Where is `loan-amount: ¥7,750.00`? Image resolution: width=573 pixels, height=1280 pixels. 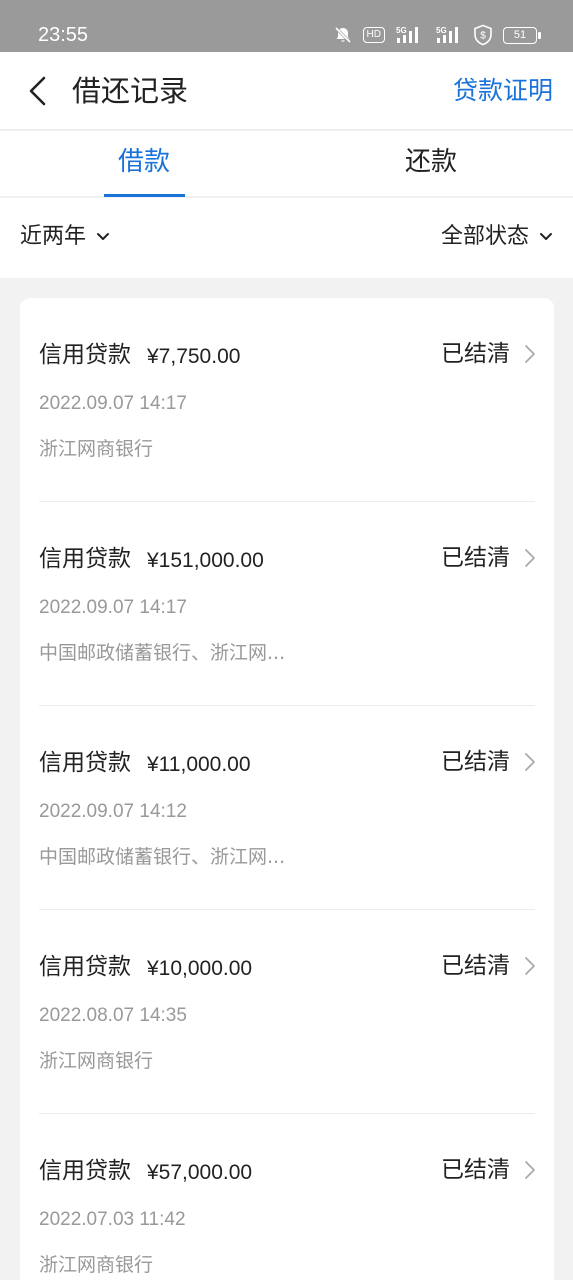
loan-amount: ¥7,750.00 is located at coordinates (194, 356).